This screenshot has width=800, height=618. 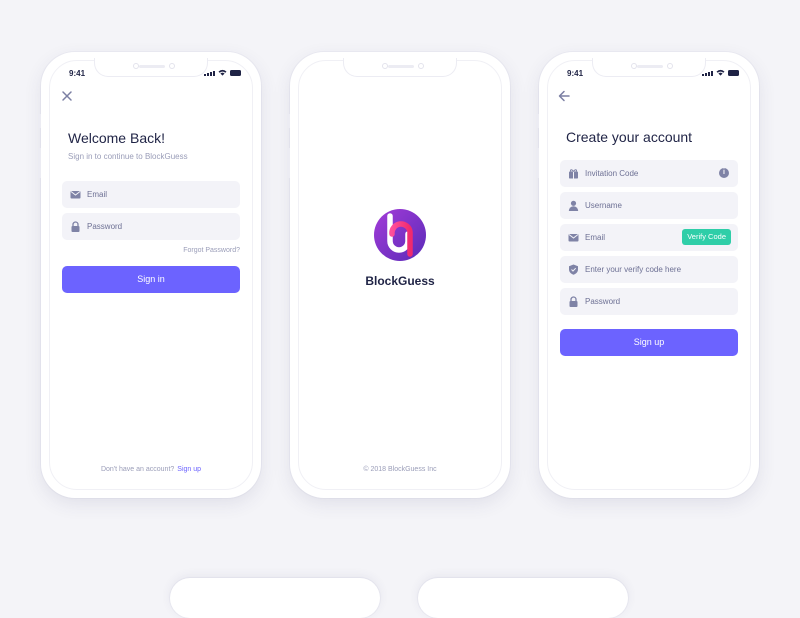 I want to click on email-field: Email, so click(x=151, y=194).